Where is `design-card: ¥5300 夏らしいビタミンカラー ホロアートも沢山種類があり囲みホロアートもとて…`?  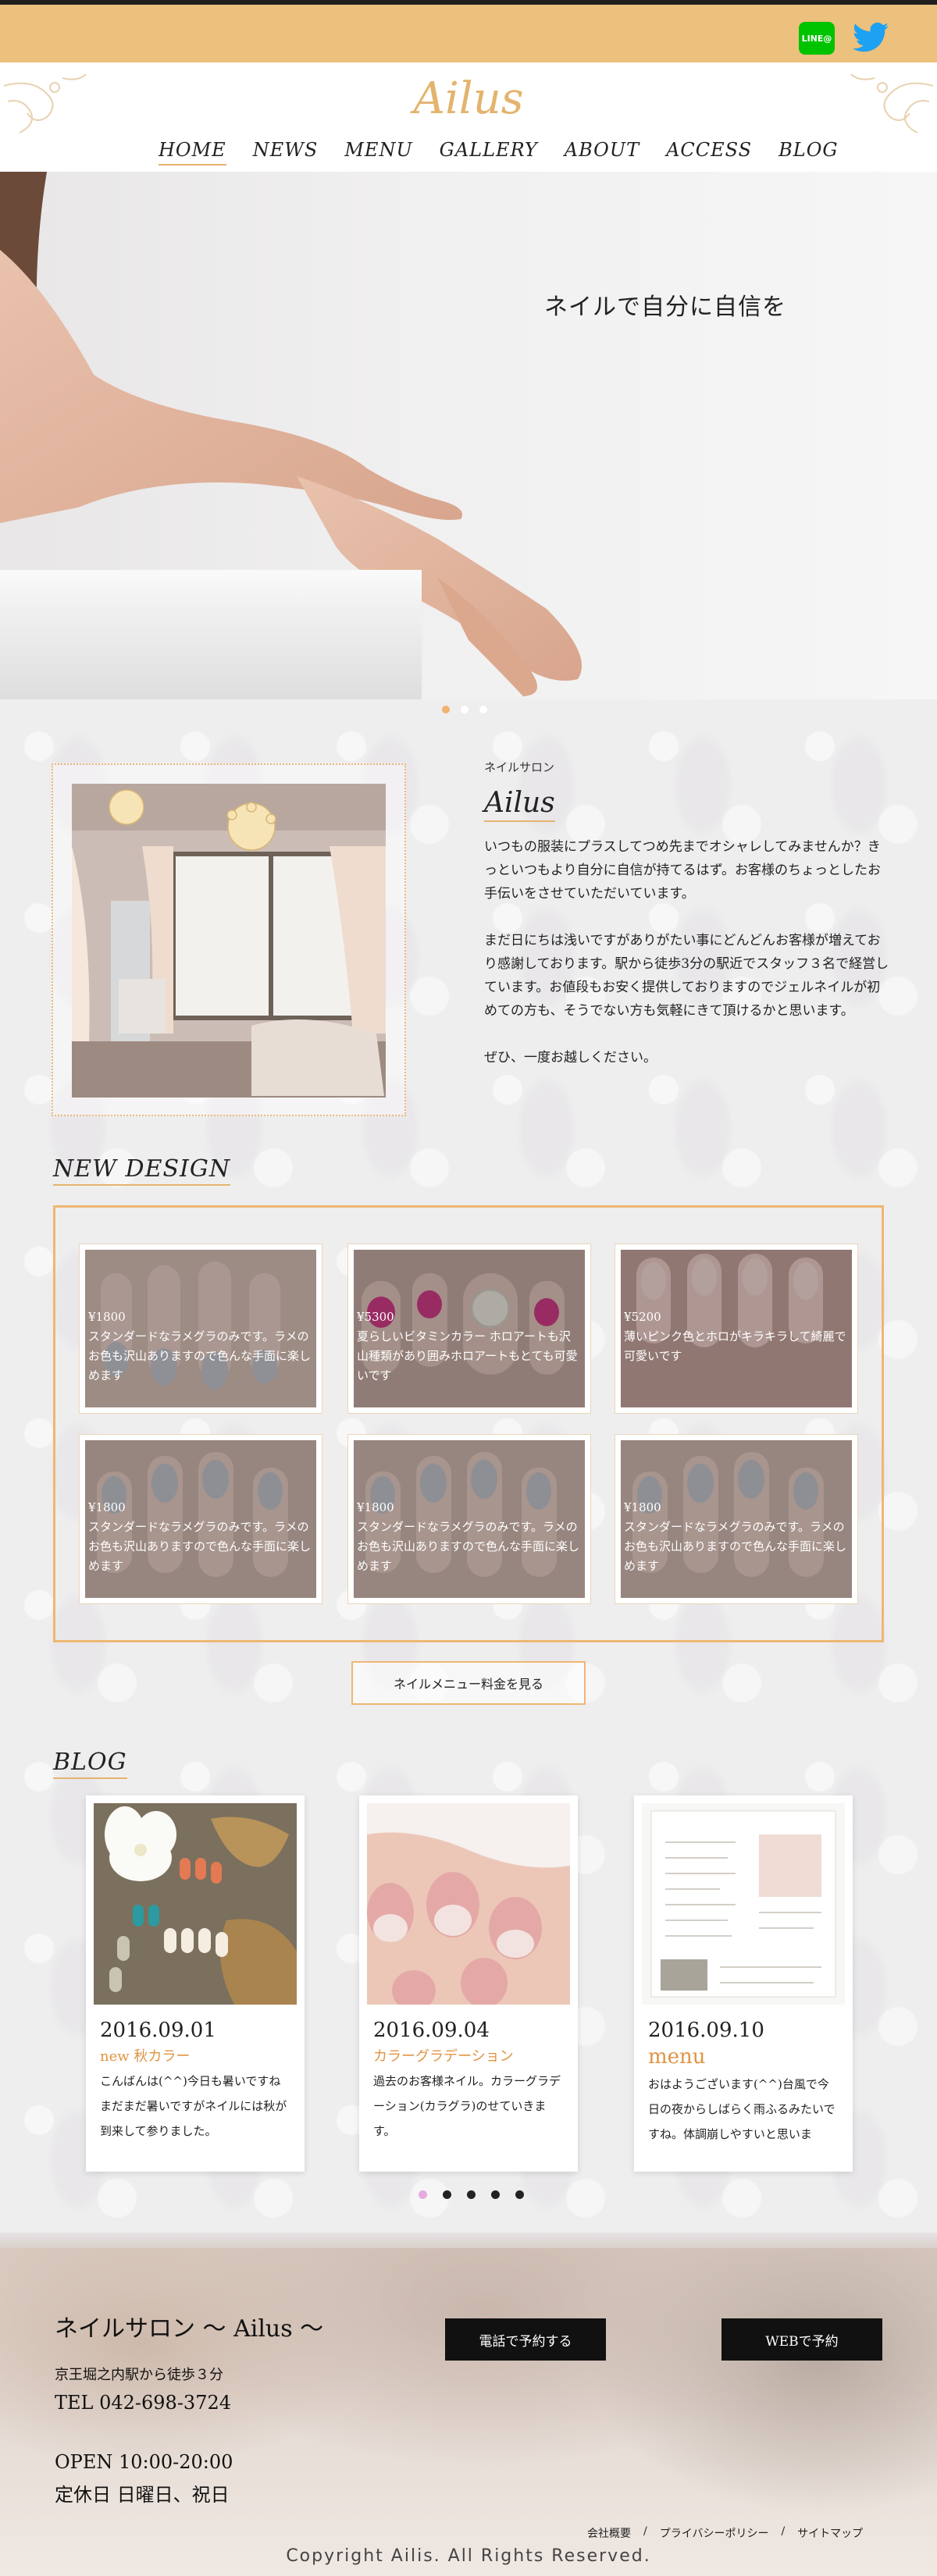
design-card: ¥5300 夏らしいビタミンカラー ホロアートも沢山種類があり囲みホロアートもとて… is located at coordinates (469, 1329).